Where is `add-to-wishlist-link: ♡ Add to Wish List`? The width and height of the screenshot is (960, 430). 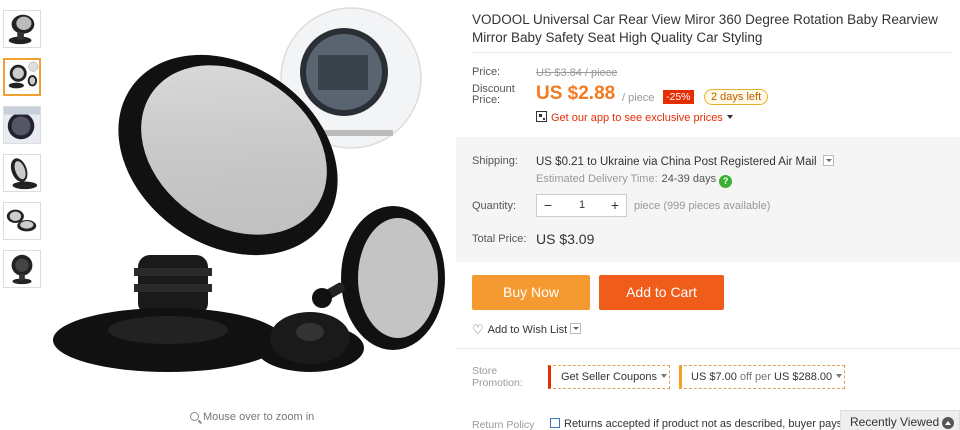
add-to-wishlist-link: ♡ Add to Wish List is located at coordinates (527, 330).